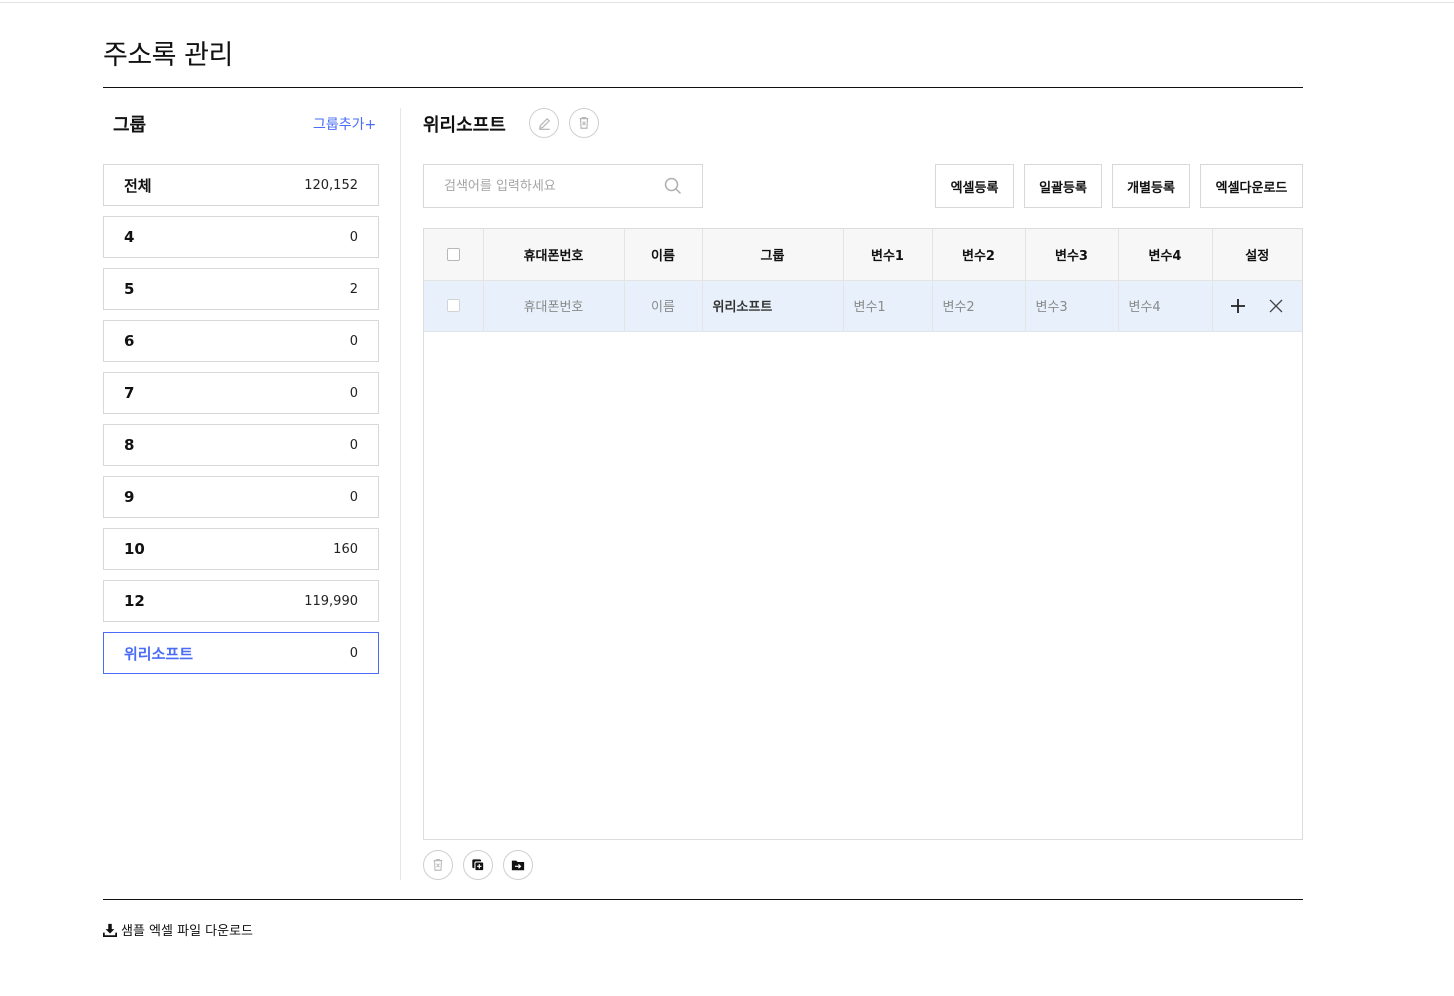  I want to click on group-name: 10, so click(134, 549).